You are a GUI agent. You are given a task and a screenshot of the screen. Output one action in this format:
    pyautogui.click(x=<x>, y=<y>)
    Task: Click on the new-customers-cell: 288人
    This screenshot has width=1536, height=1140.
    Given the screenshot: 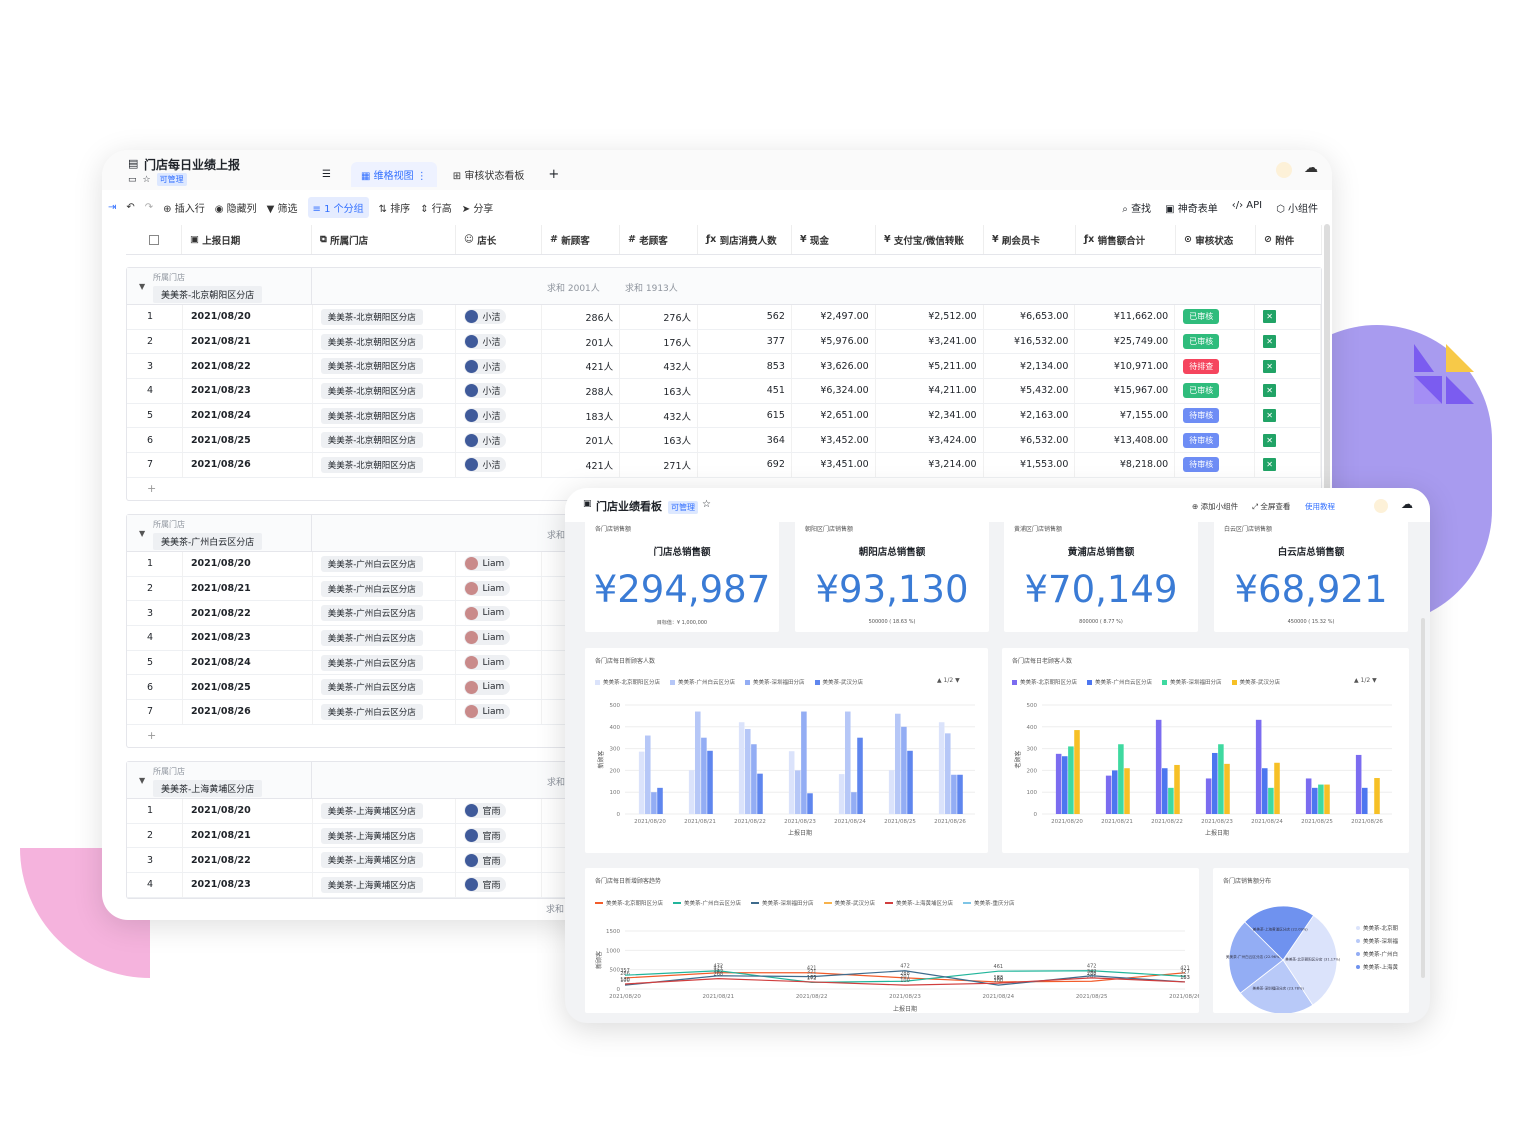 What is the action you would take?
    pyautogui.click(x=581, y=391)
    